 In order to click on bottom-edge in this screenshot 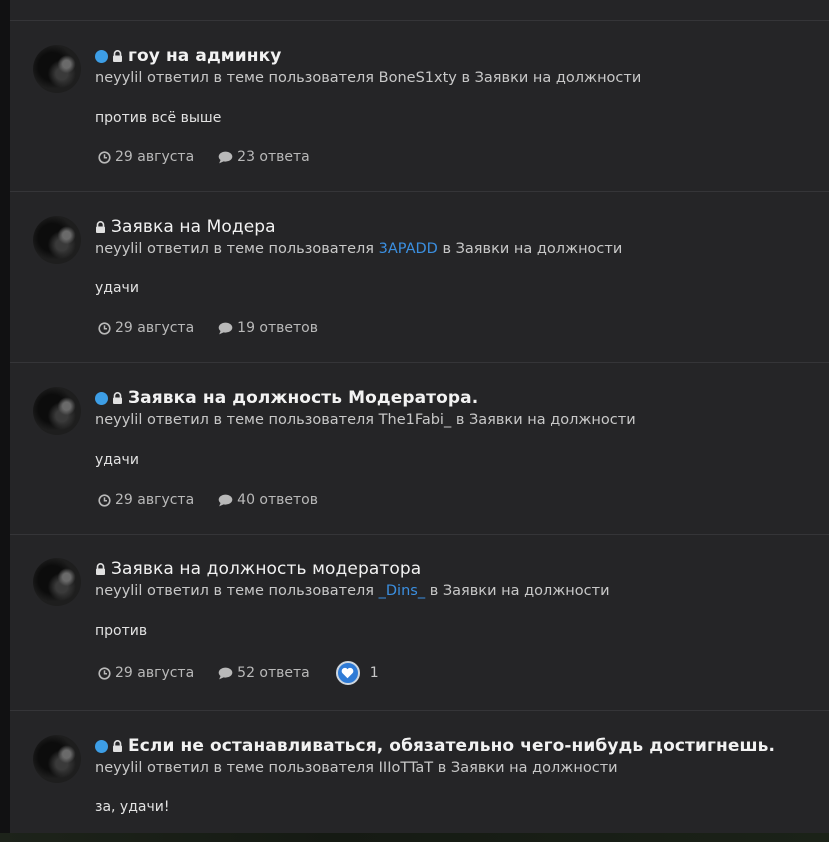, I will do `click(414, 837)`.